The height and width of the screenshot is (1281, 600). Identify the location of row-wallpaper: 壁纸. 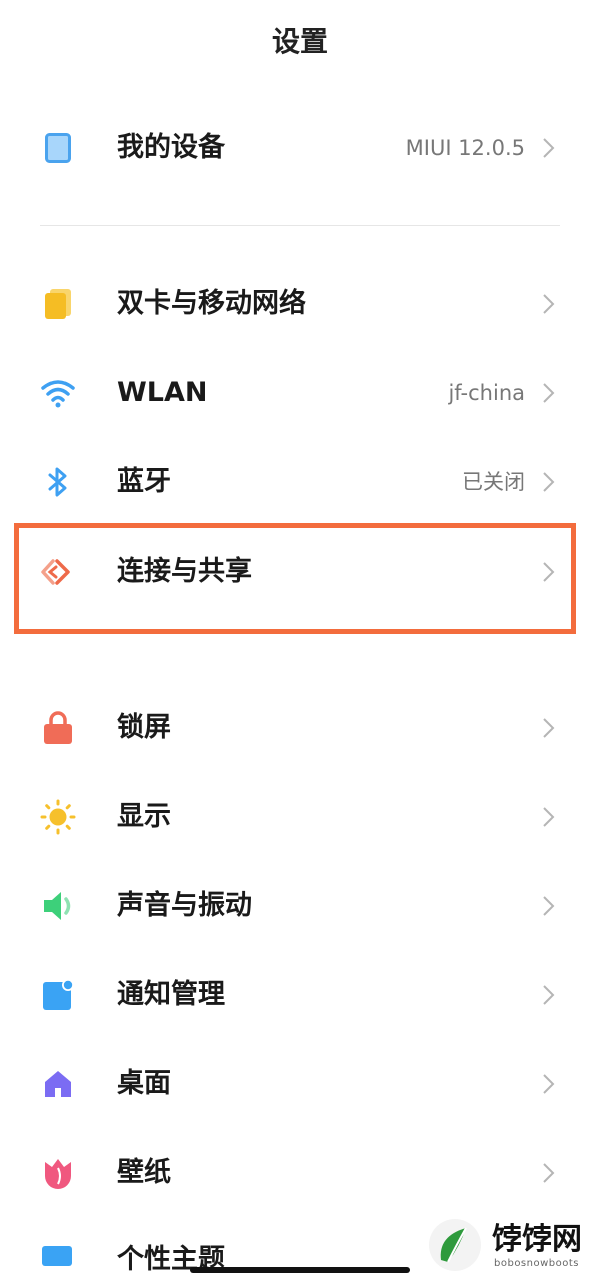
(300, 1173).